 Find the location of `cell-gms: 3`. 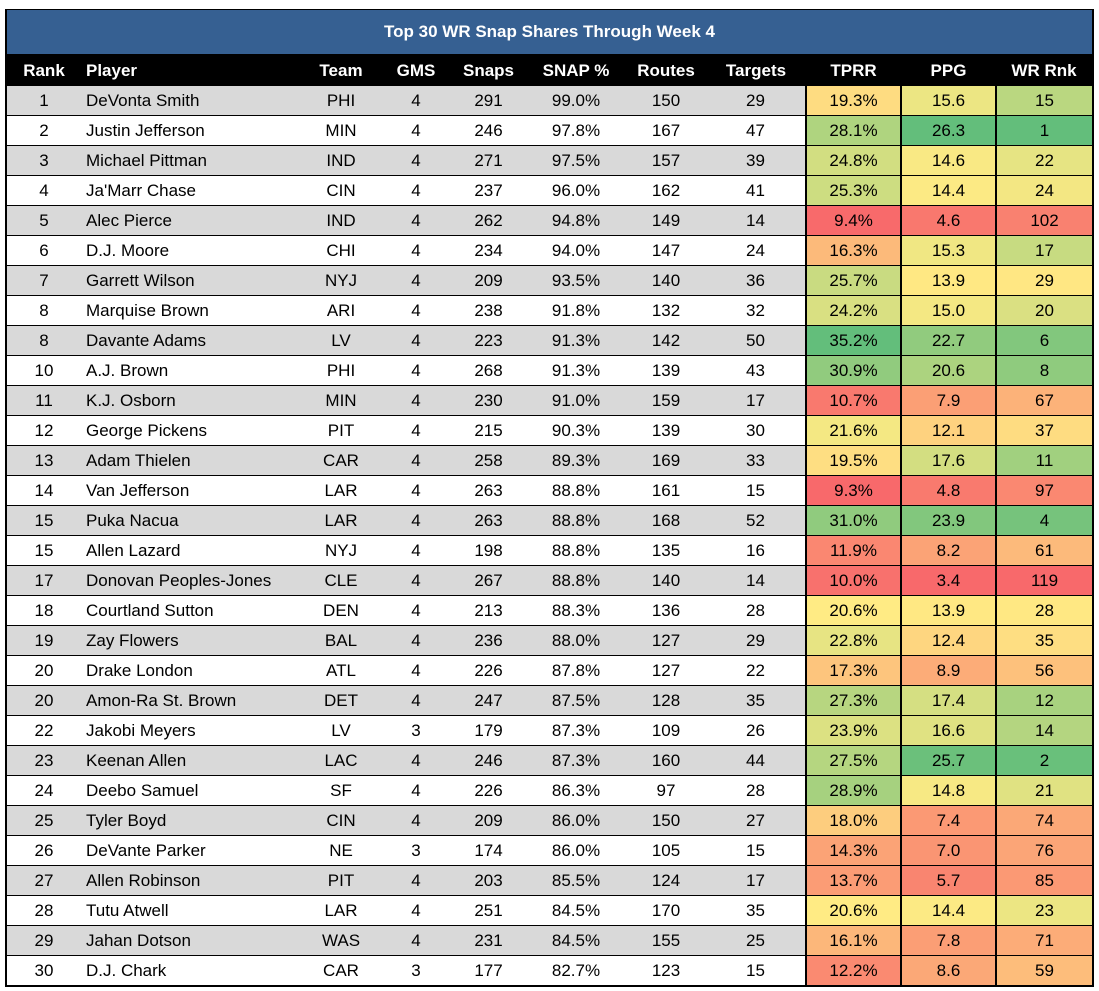

cell-gms: 3 is located at coordinates (416, 970).